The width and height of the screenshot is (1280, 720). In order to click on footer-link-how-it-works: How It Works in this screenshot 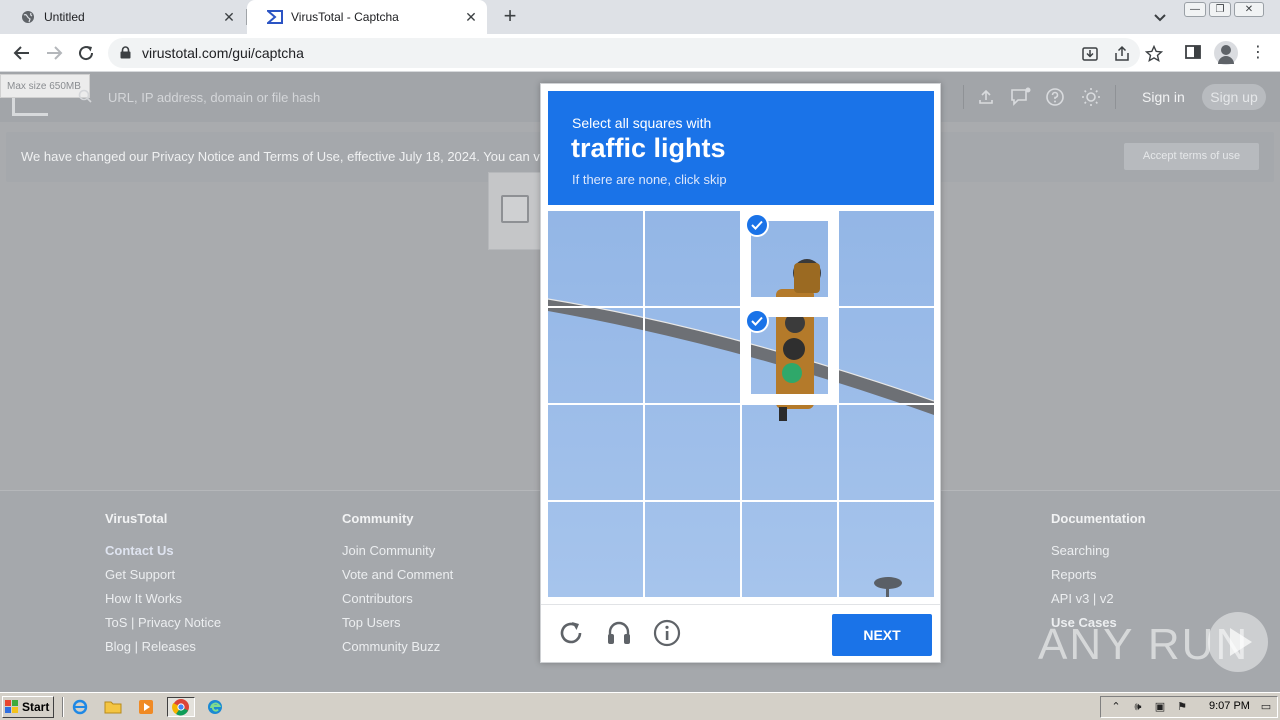, I will do `click(163, 603)`.